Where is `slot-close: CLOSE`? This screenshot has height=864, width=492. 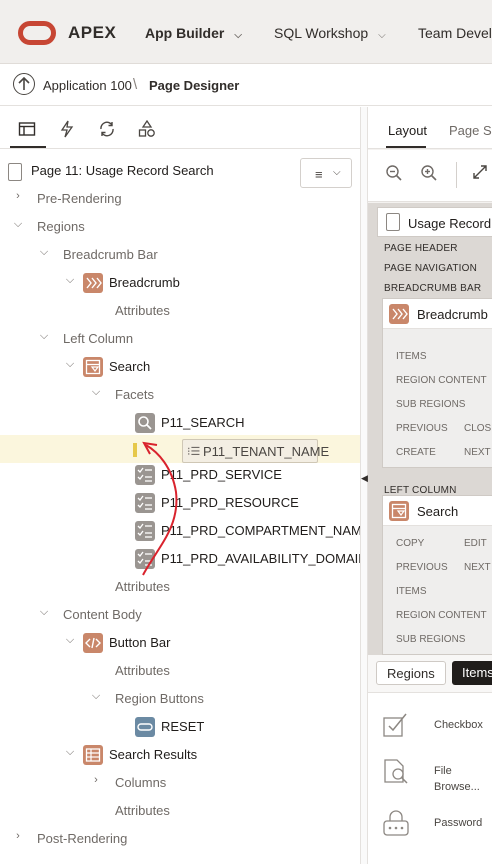
slot-close: CLOSE is located at coordinates (478, 428).